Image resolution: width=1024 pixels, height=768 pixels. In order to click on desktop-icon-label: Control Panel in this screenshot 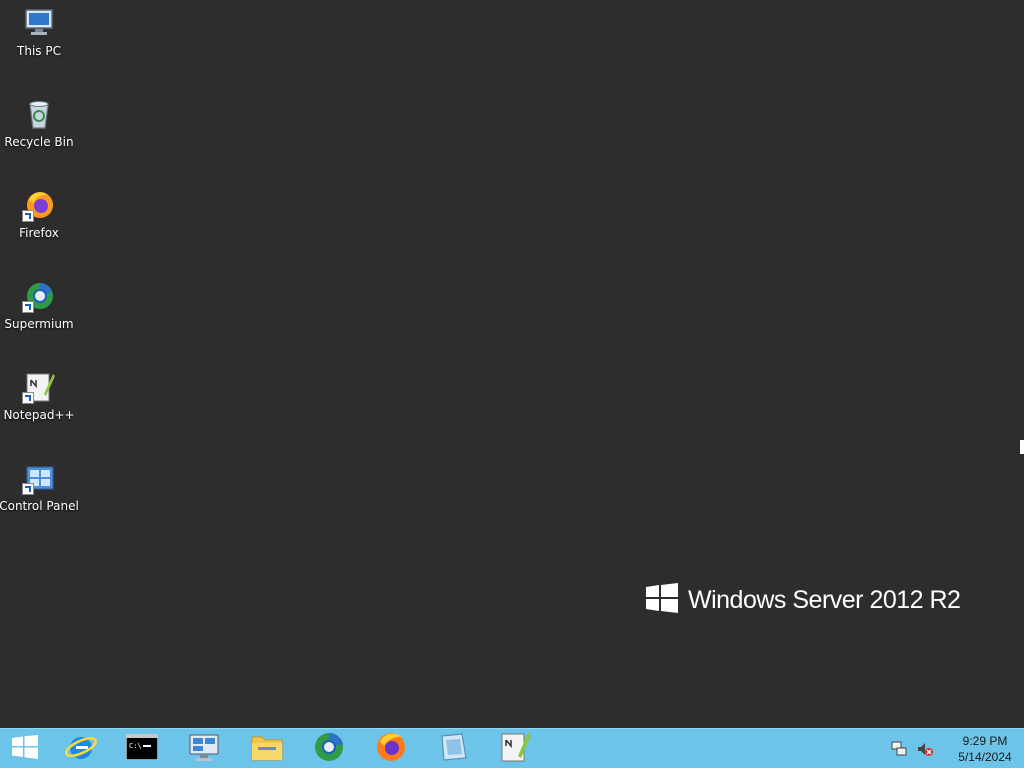, I will do `click(39, 506)`.